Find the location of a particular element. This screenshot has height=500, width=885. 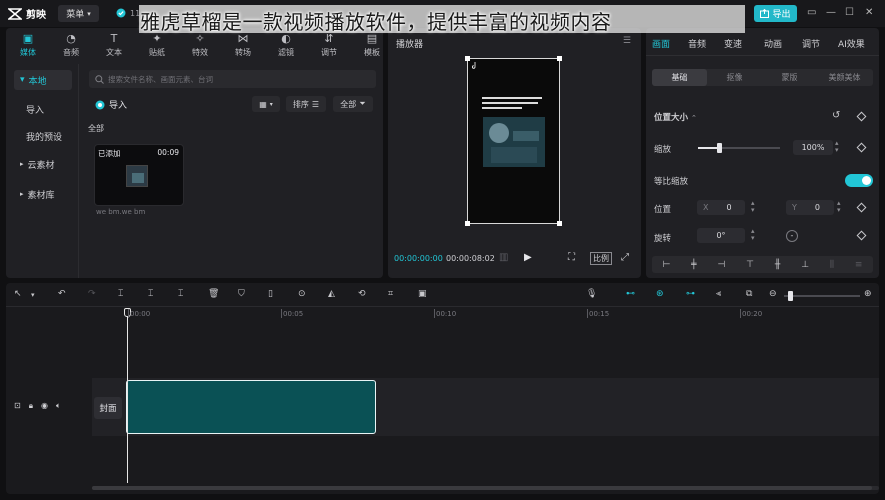

minimize-icon: — is located at coordinates (831, 12).